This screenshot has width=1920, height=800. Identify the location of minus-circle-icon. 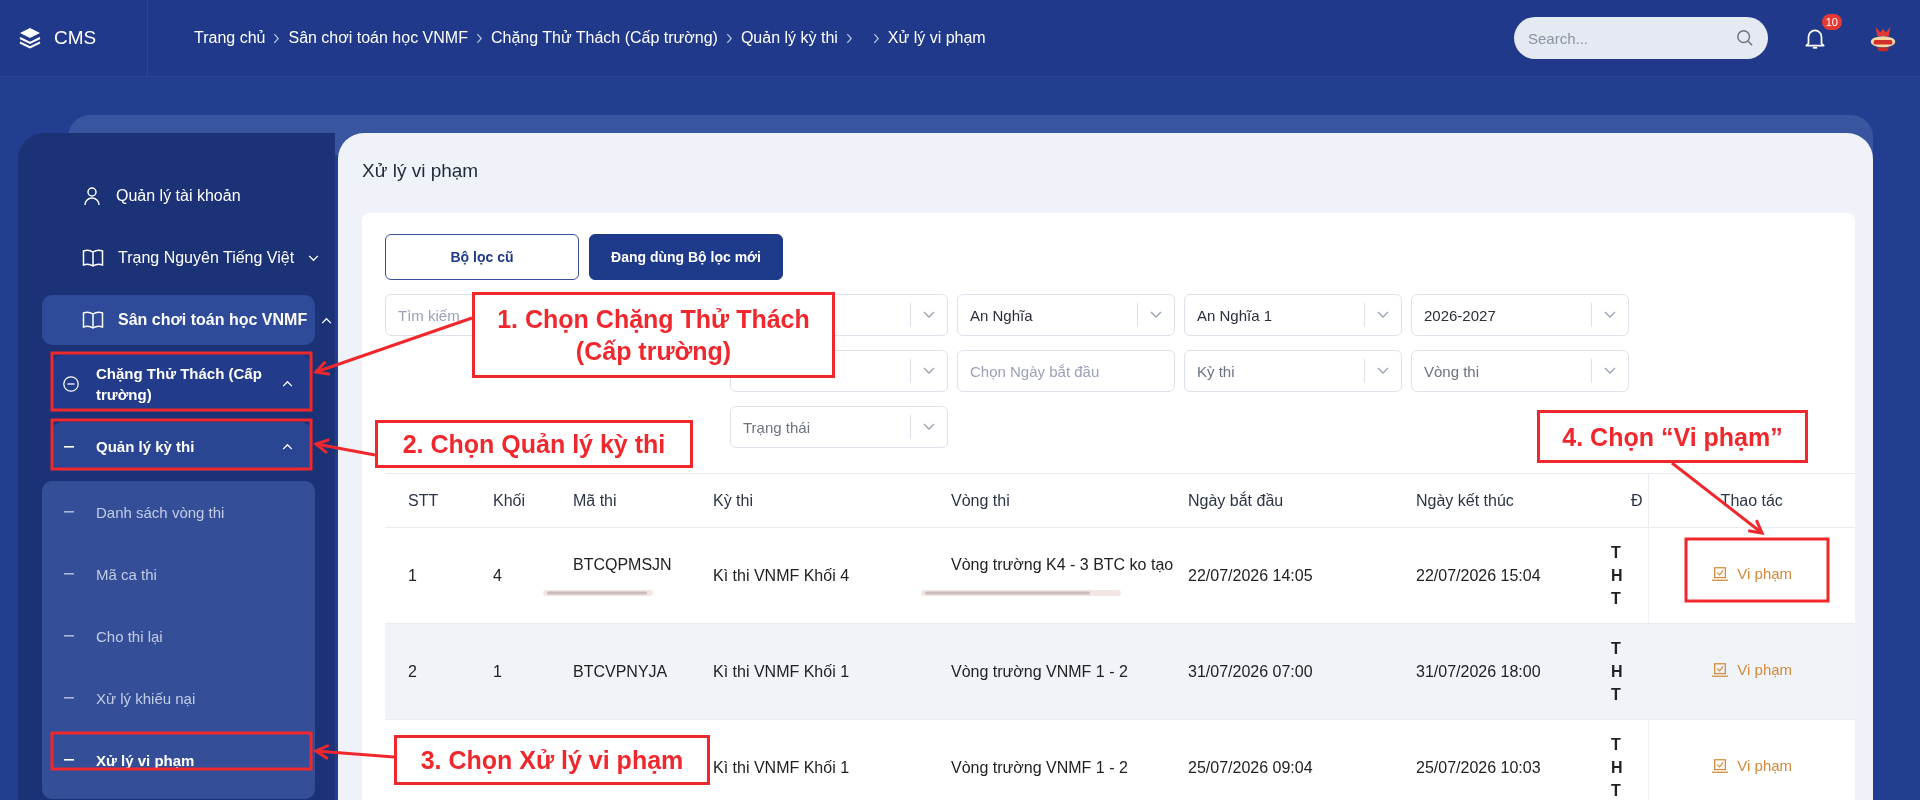
(71, 383).